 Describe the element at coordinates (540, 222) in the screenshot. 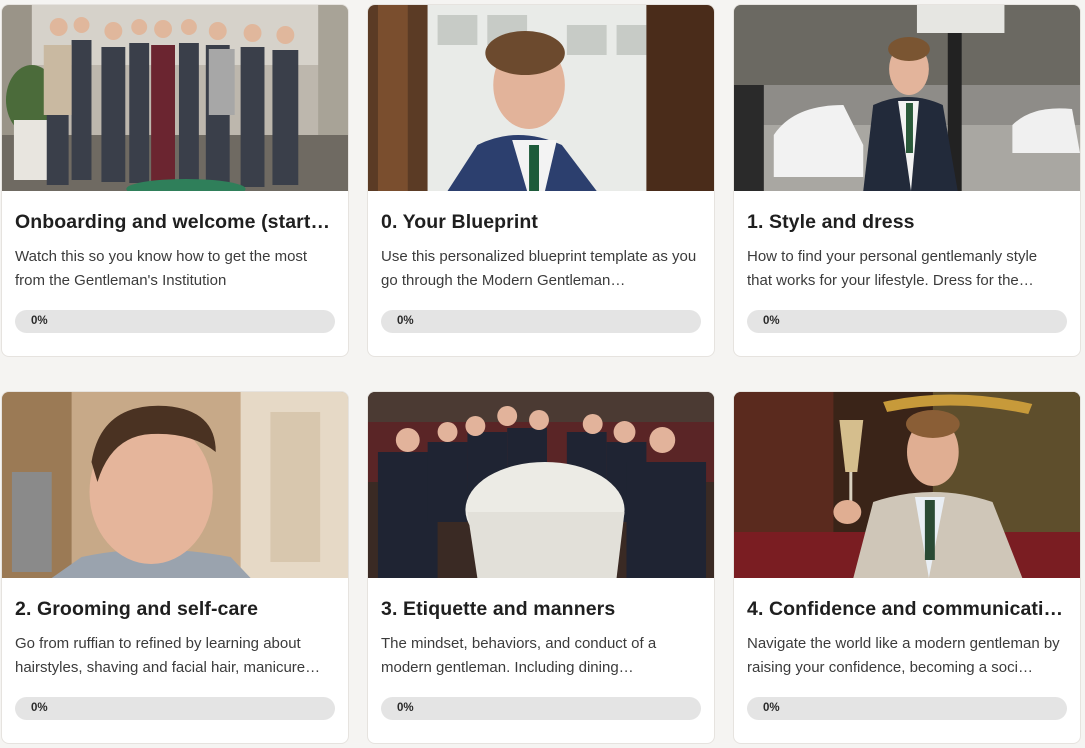

I see `course-title: 0. Your Blueprint` at that location.